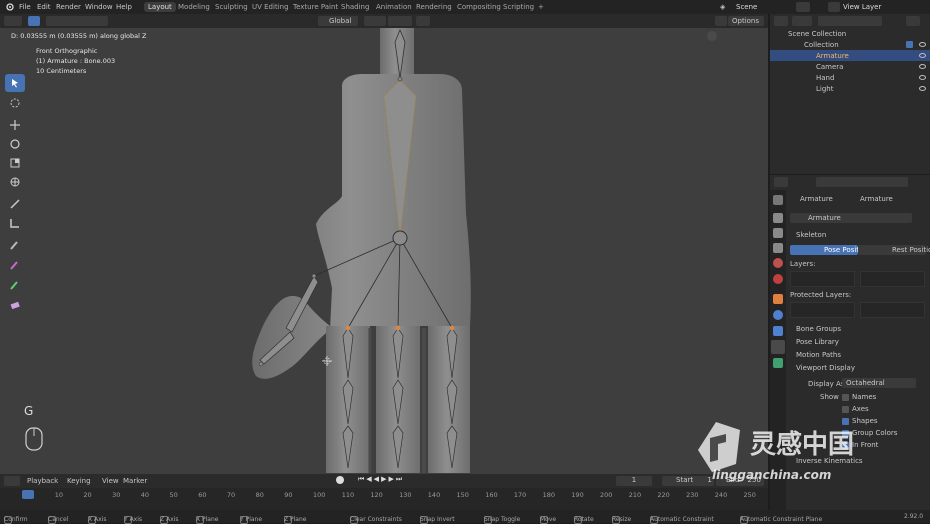 This screenshot has width=930, height=524. What do you see at coordinates (862, 182) in the screenshot?
I see `properties-search-input` at bounding box center [862, 182].